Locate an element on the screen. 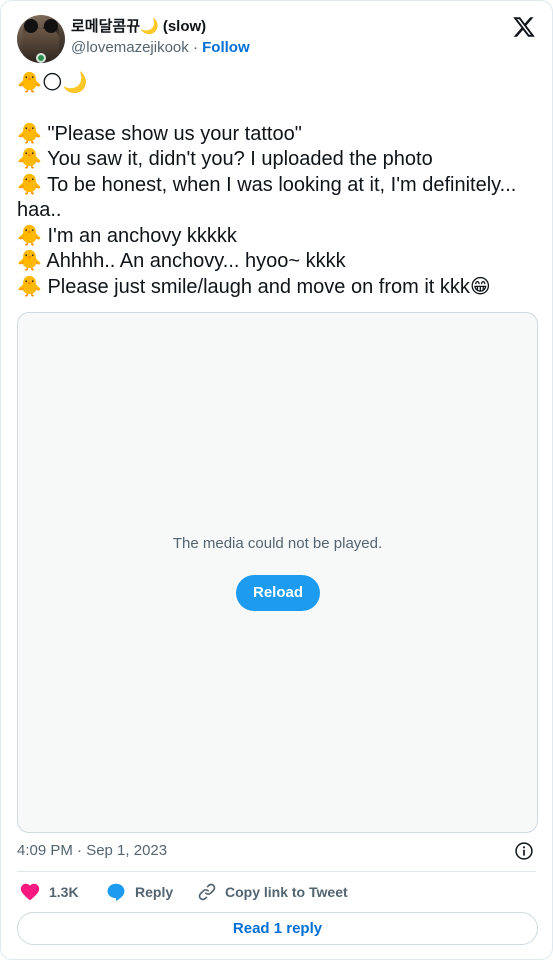  reply-bubble-icon is located at coordinates (116, 892).